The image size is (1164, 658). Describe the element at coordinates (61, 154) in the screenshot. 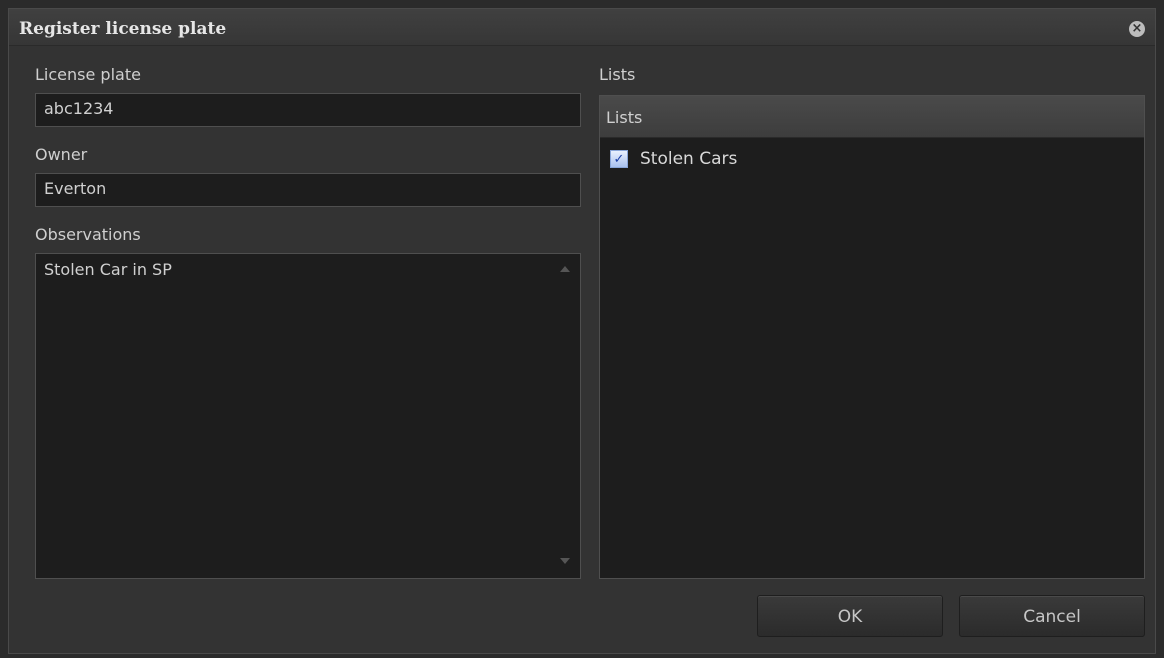

I see `owner-label: Owner` at that location.